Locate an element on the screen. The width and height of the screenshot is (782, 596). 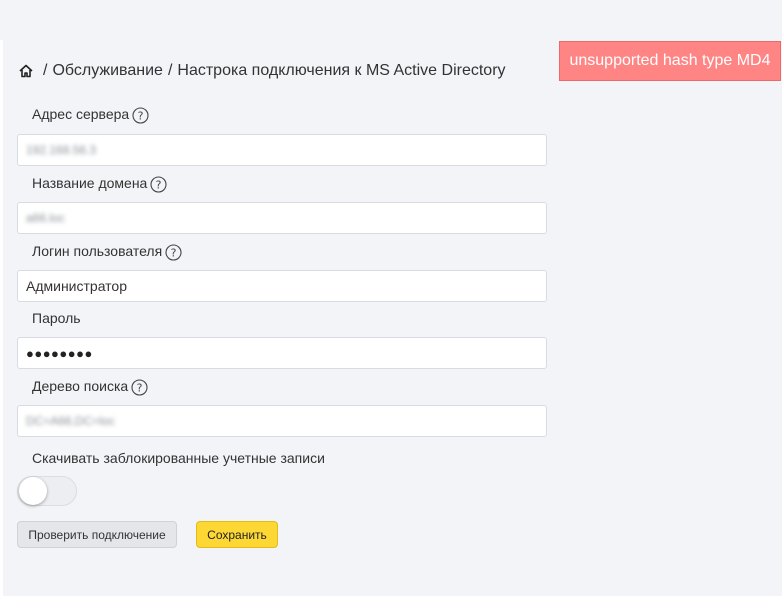
server-address-input: 192.168.56.3 is located at coordinates (282, 150).